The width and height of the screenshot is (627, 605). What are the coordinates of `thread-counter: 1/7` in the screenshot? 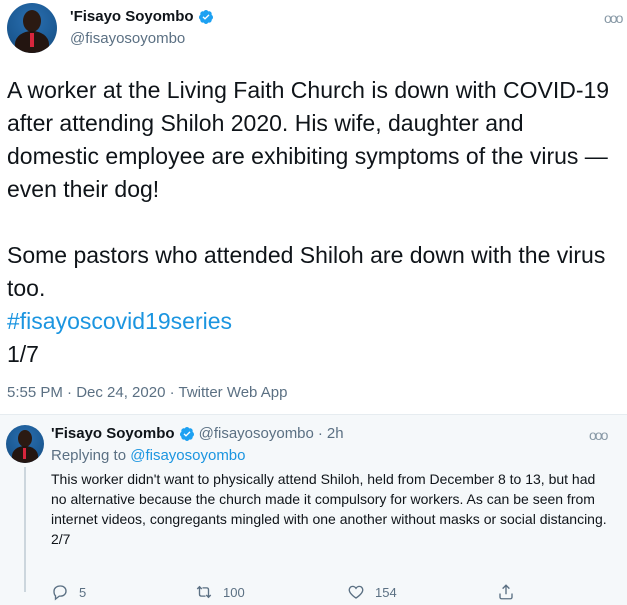 It's located at (23, 354).